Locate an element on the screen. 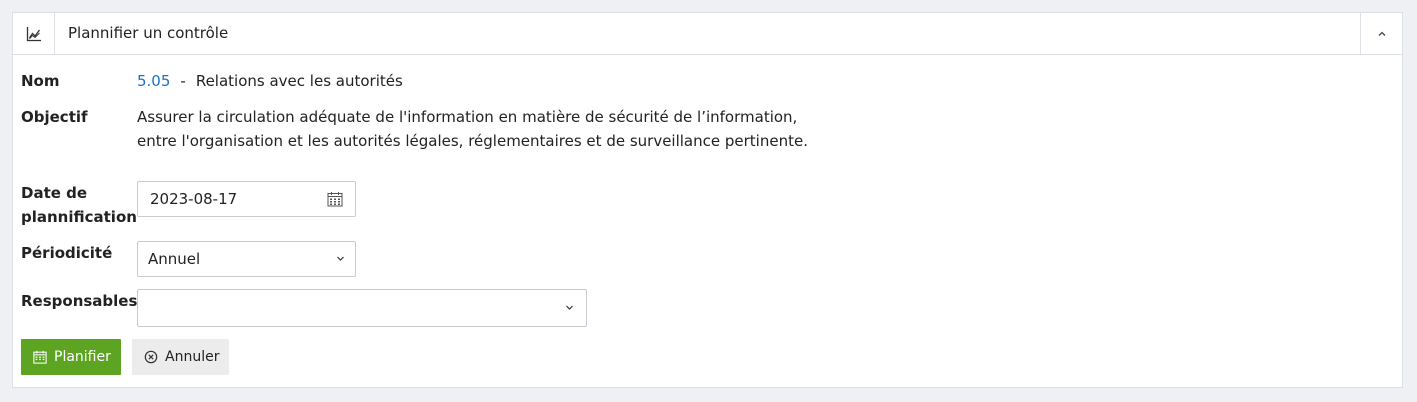 Image resolution: width=1417 pixels, height=402 pixels. responsables-label: Responsables is located at coordinates (79, 301).